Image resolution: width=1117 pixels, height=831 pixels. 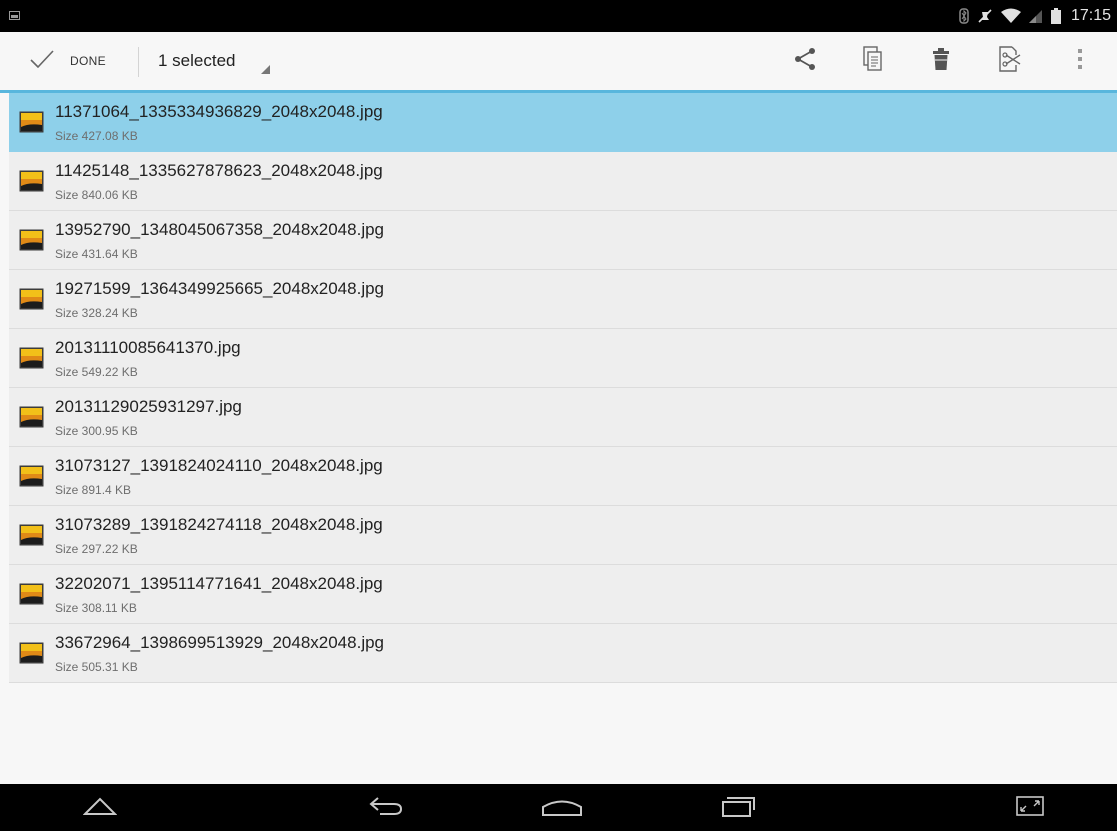 I want to click on share-icon, so click(x=805, y=61).